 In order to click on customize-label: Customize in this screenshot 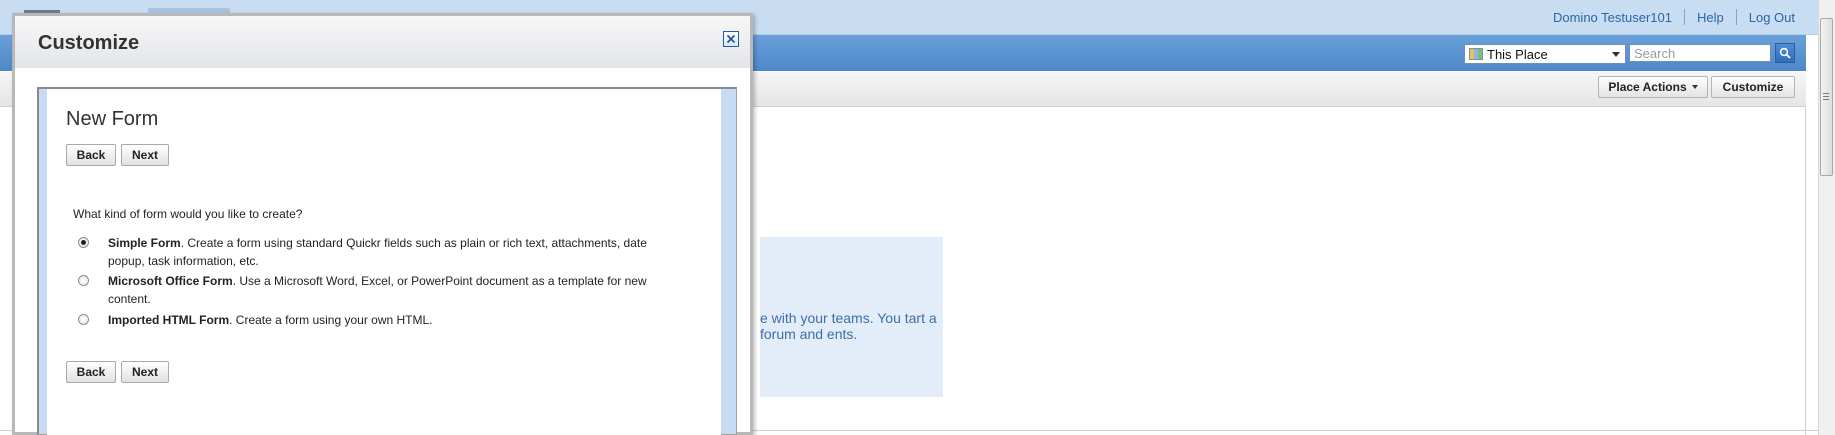, I will do `click(1753, 87)`.